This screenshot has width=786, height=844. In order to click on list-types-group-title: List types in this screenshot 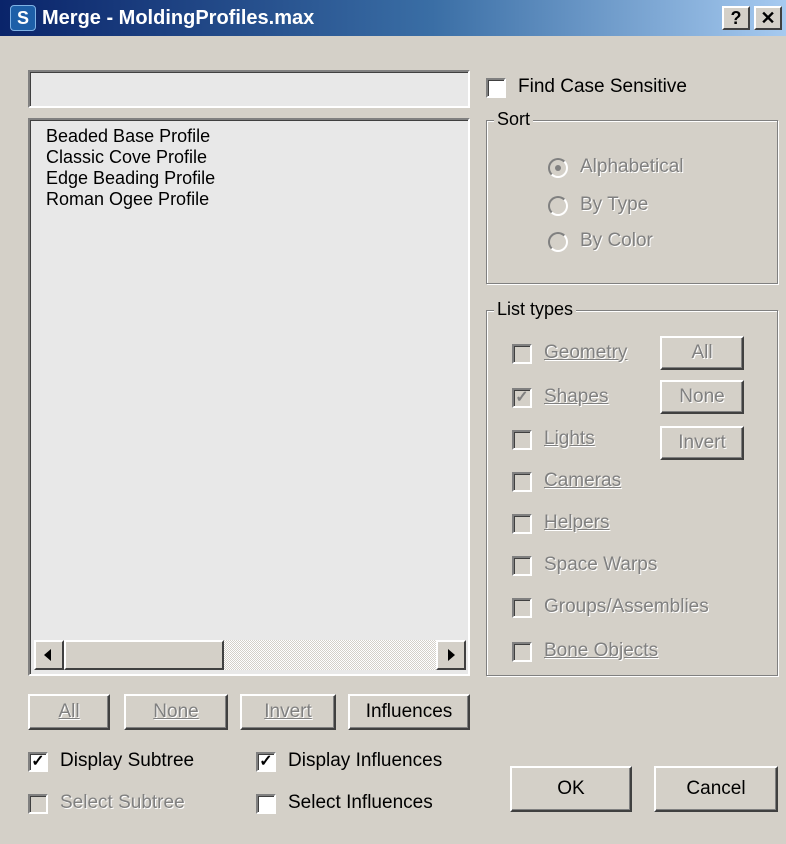, I will do `click(535, 309)`.